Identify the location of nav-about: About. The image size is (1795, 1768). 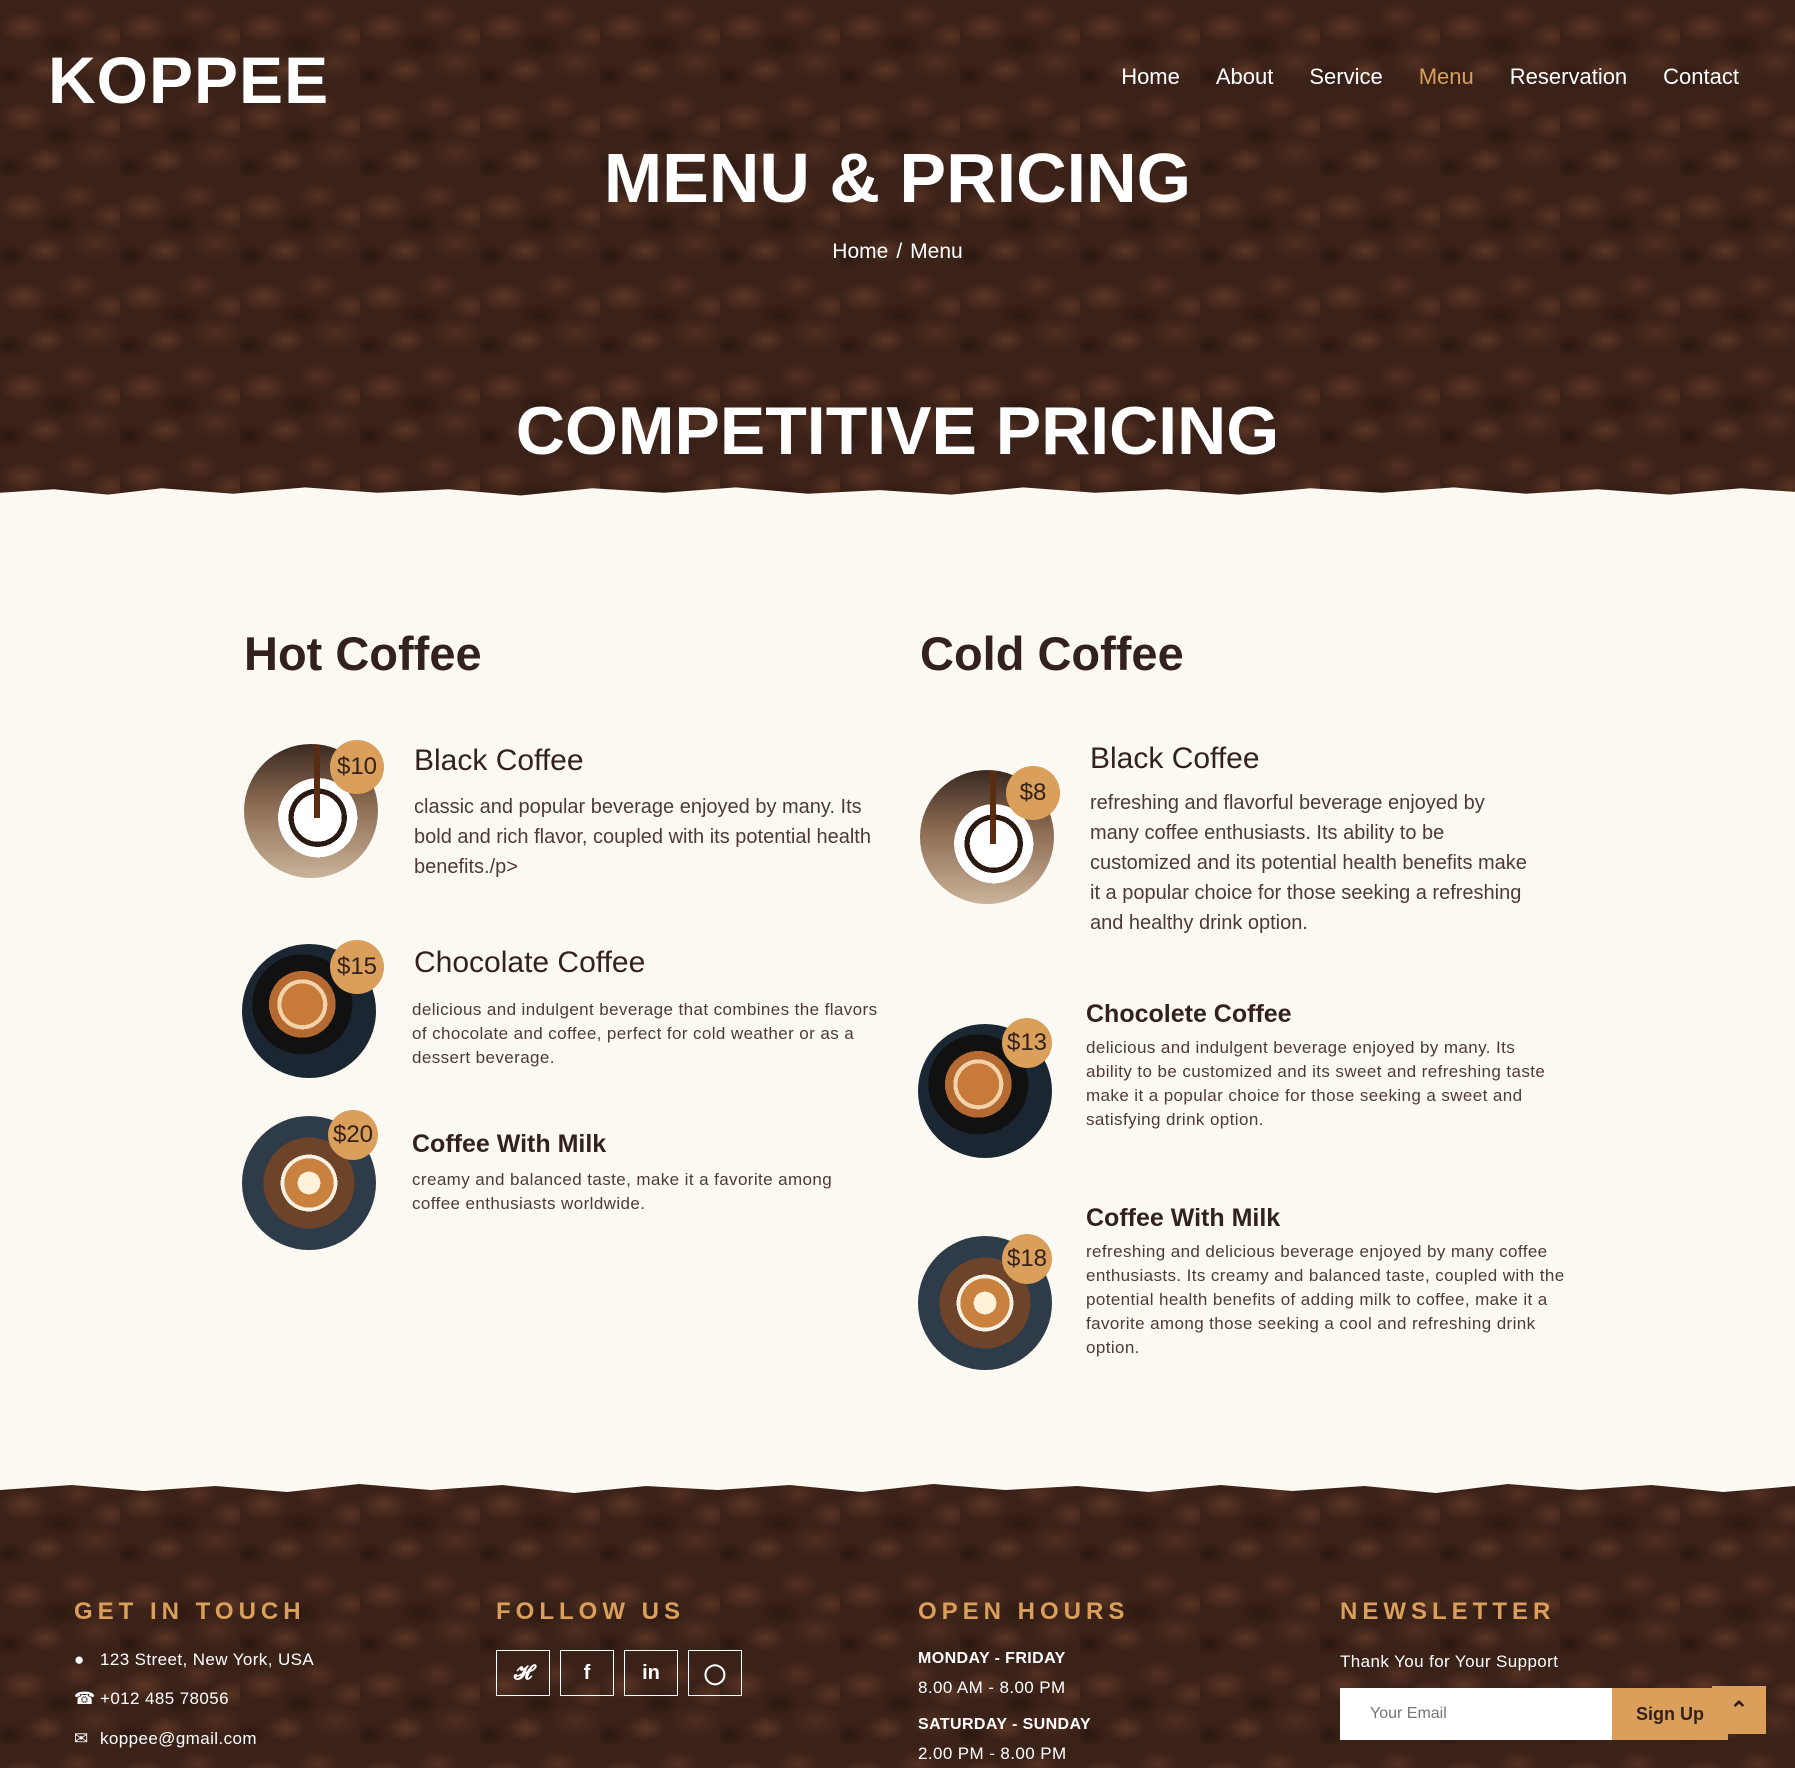
(1245, 77).